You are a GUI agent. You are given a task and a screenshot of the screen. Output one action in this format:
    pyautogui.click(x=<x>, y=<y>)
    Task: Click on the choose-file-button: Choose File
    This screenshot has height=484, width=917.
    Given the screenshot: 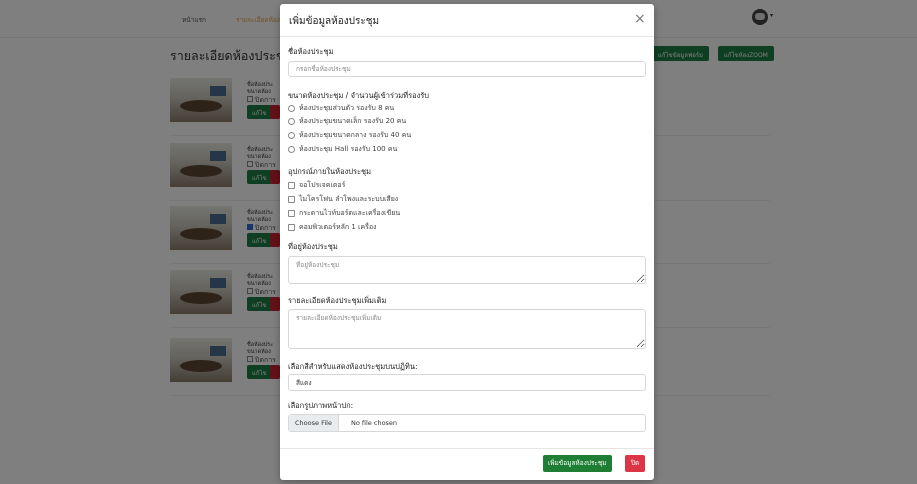 What is the action you would take?
    pyautogui.click(x=314, y=423)
    